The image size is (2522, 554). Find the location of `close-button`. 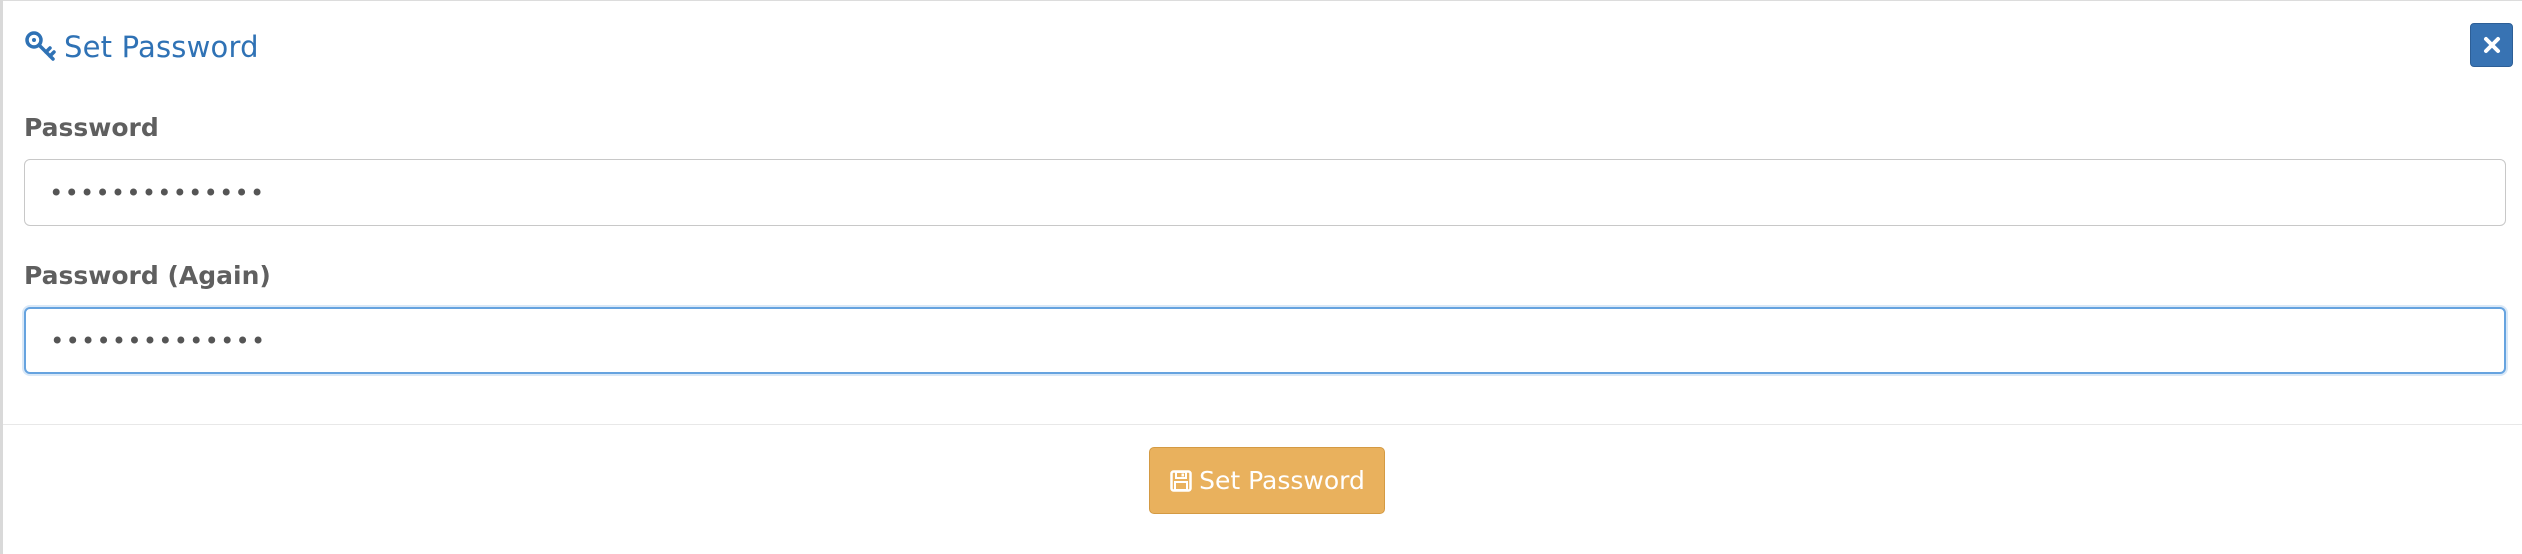

close-button is located at coordinates (2491, 45).